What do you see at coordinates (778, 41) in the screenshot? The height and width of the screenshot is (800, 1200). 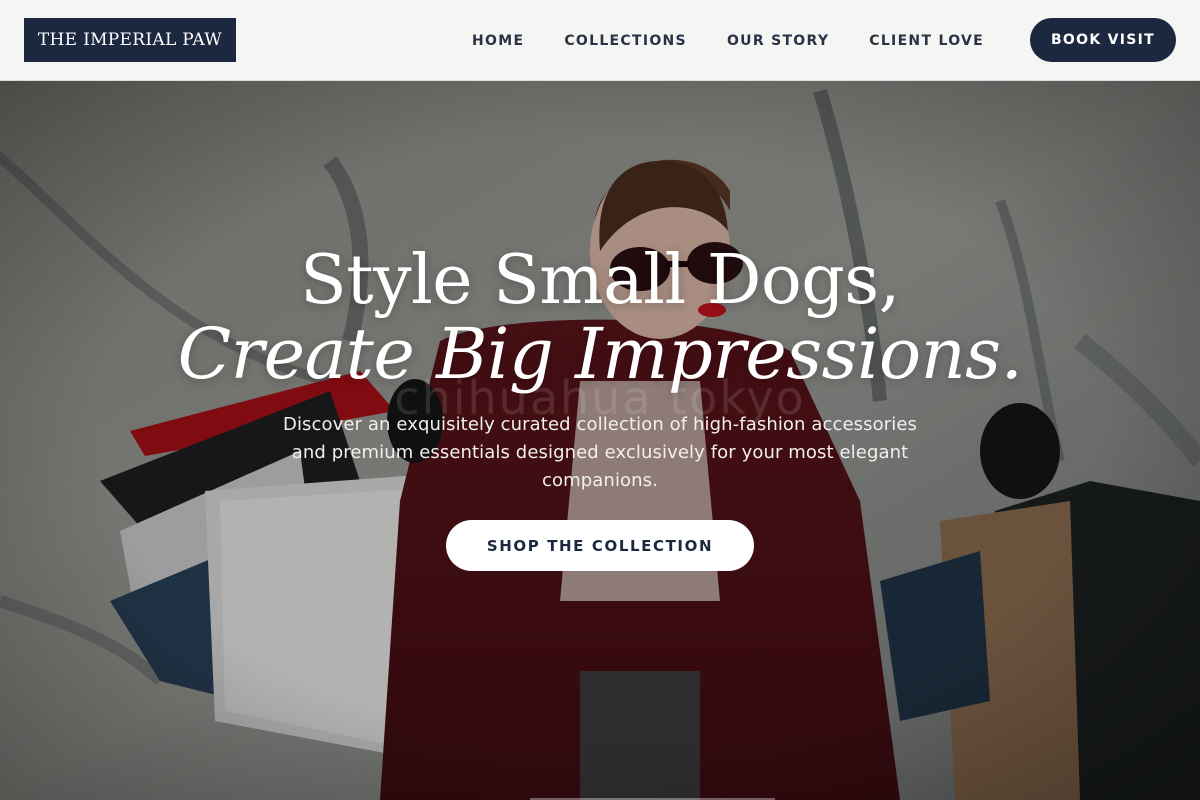 I see `nav-item-our-story: OUR STORY` at bounding box center [778, 41].